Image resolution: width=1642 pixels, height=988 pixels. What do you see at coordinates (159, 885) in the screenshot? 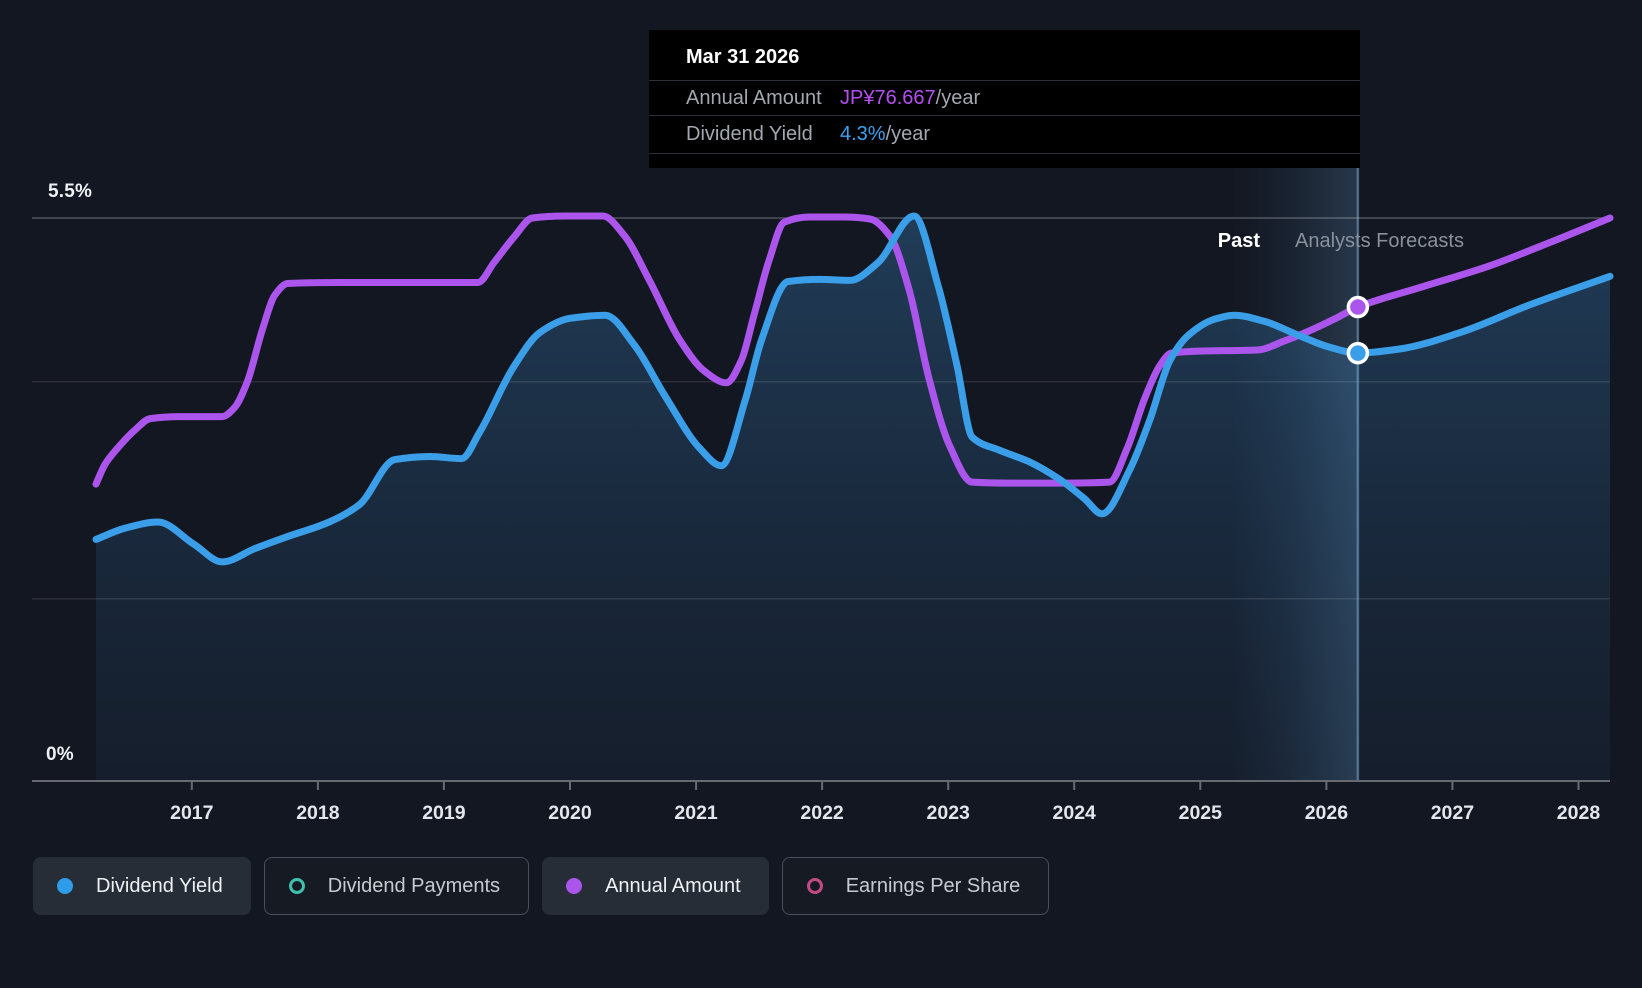
I see `legend-label: Dividend Yield` at bounding box center [159, 885].